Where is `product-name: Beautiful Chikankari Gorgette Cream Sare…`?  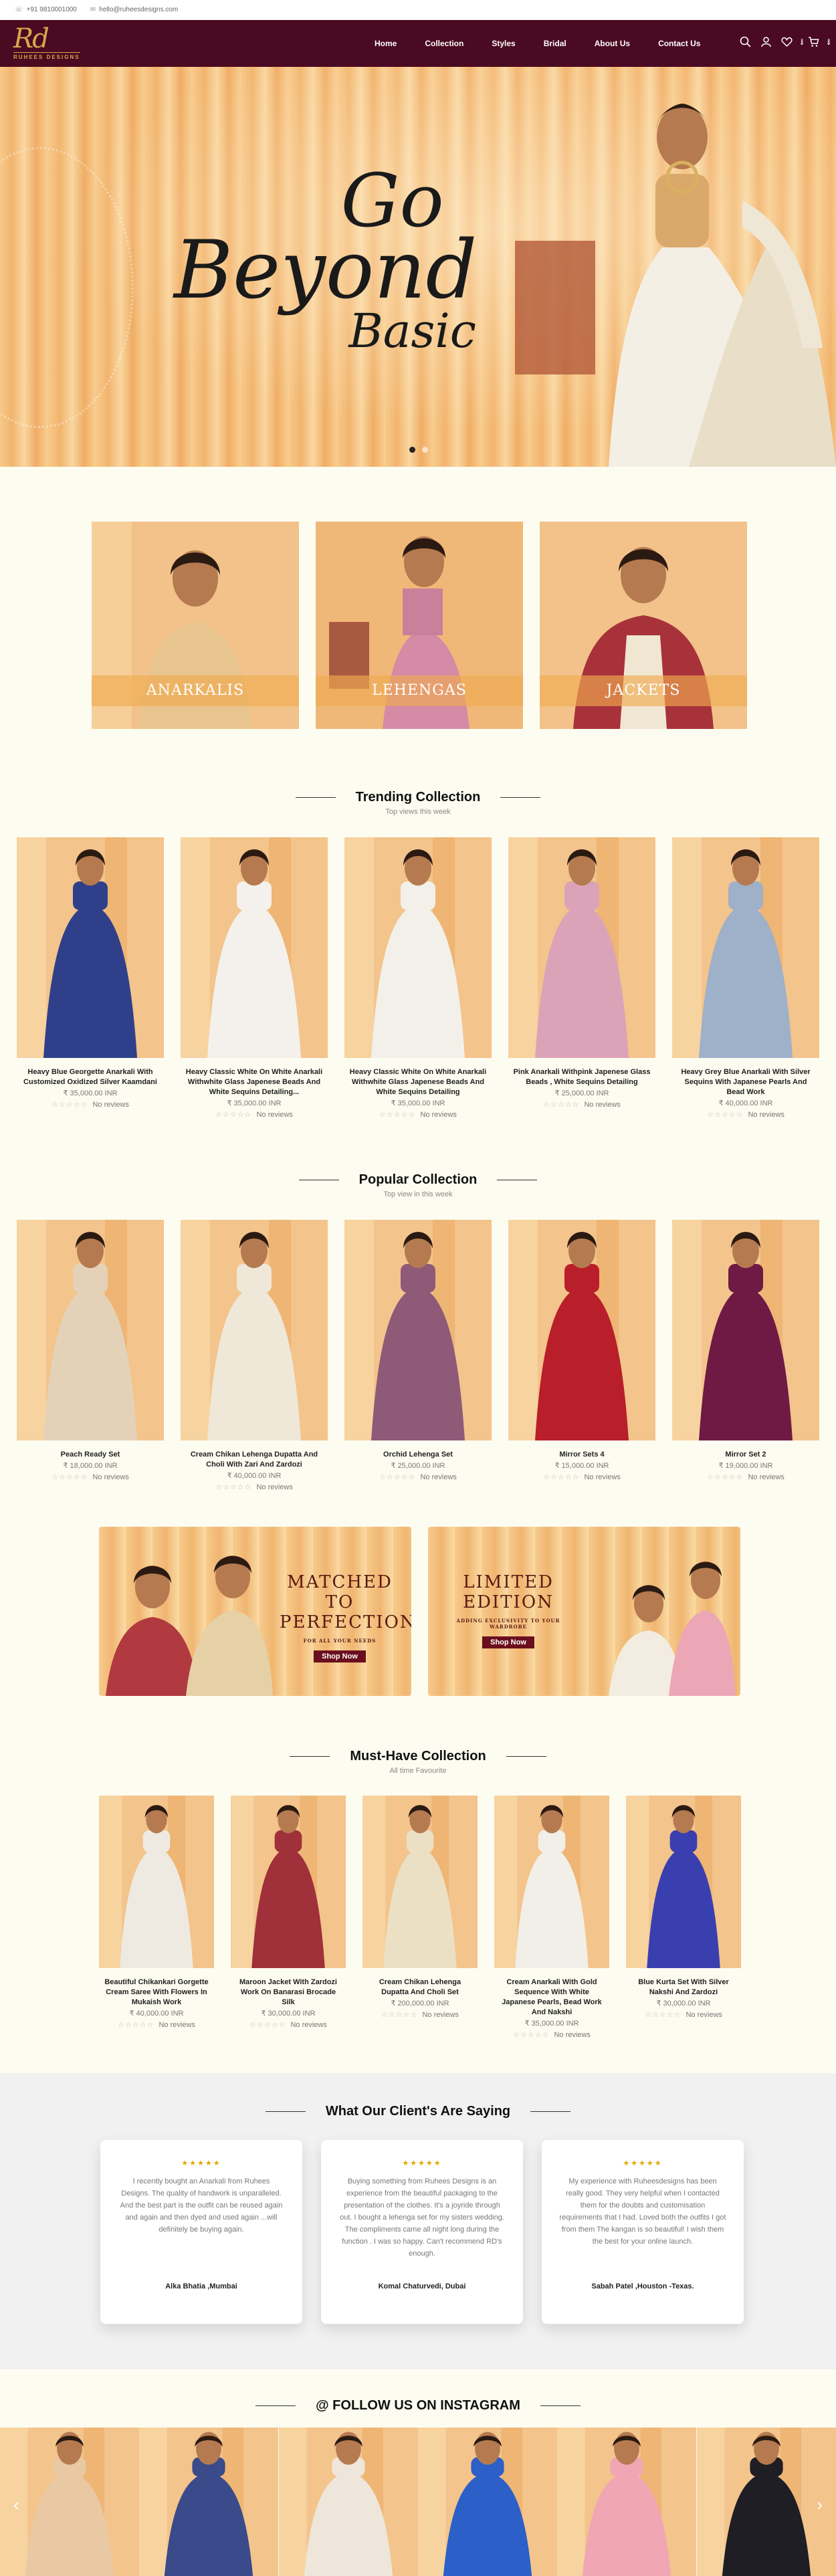 product-name: Beautiful Chikankari Gorgette Cream Sare… is located at coordinates (156, 1992).